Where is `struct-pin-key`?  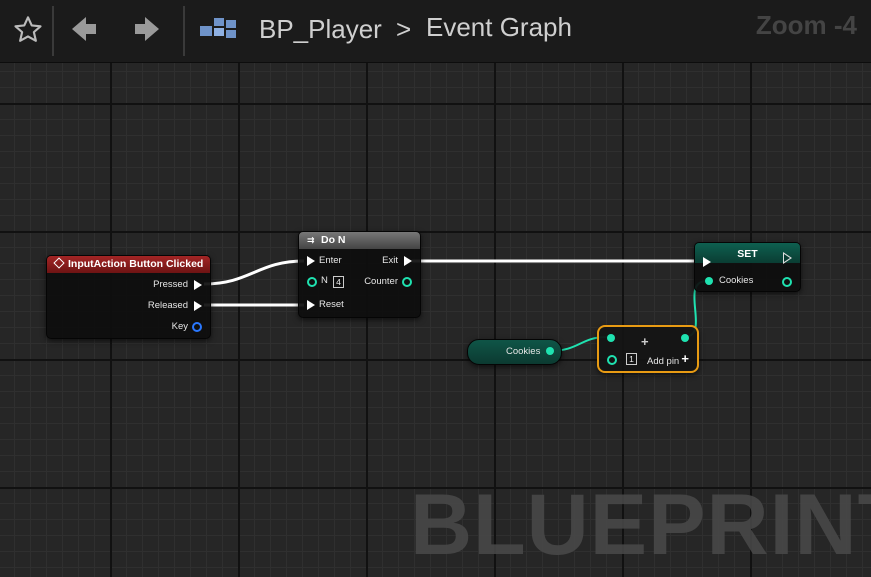
struct-pin-key is located at coordinates (197, 327).